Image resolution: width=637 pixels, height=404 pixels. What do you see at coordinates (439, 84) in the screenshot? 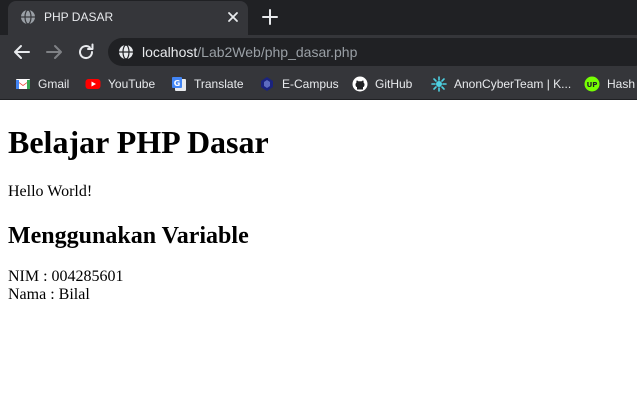
I see `anoncyberteam-icon` at bounding box center [439, 84].